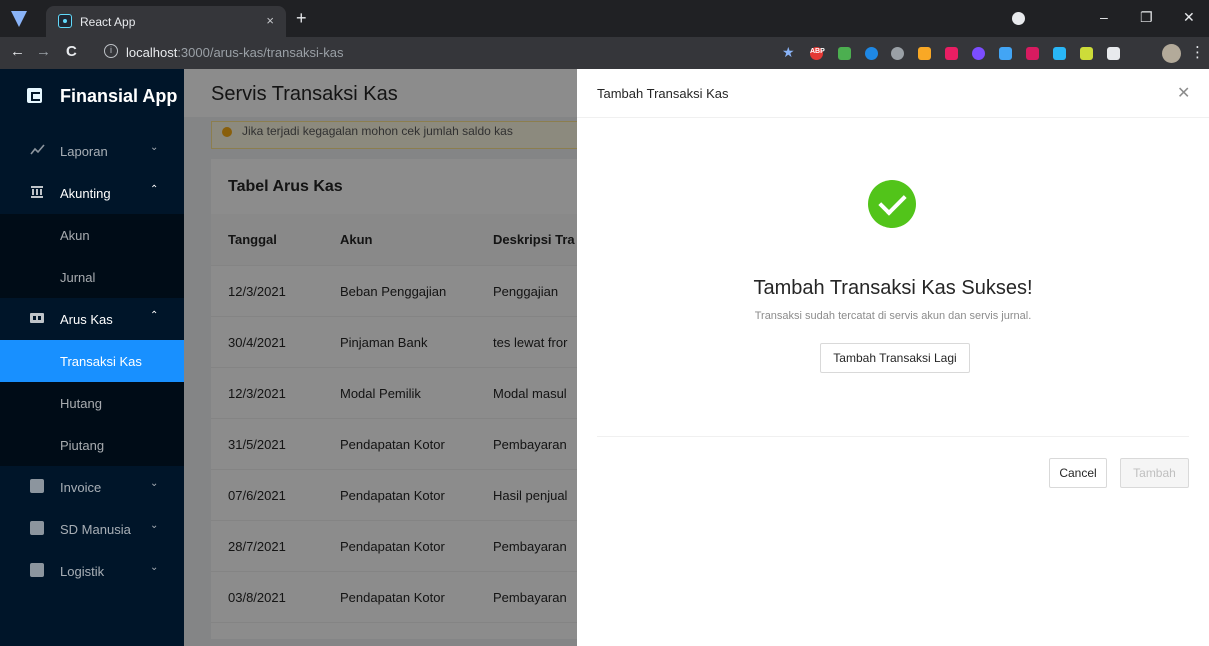 This screenshot has height=646, width=1209. Describe the element at coordinates (86, 319) in the screenshot. I see `sidebar-item-label: Arus Kas` at that location.